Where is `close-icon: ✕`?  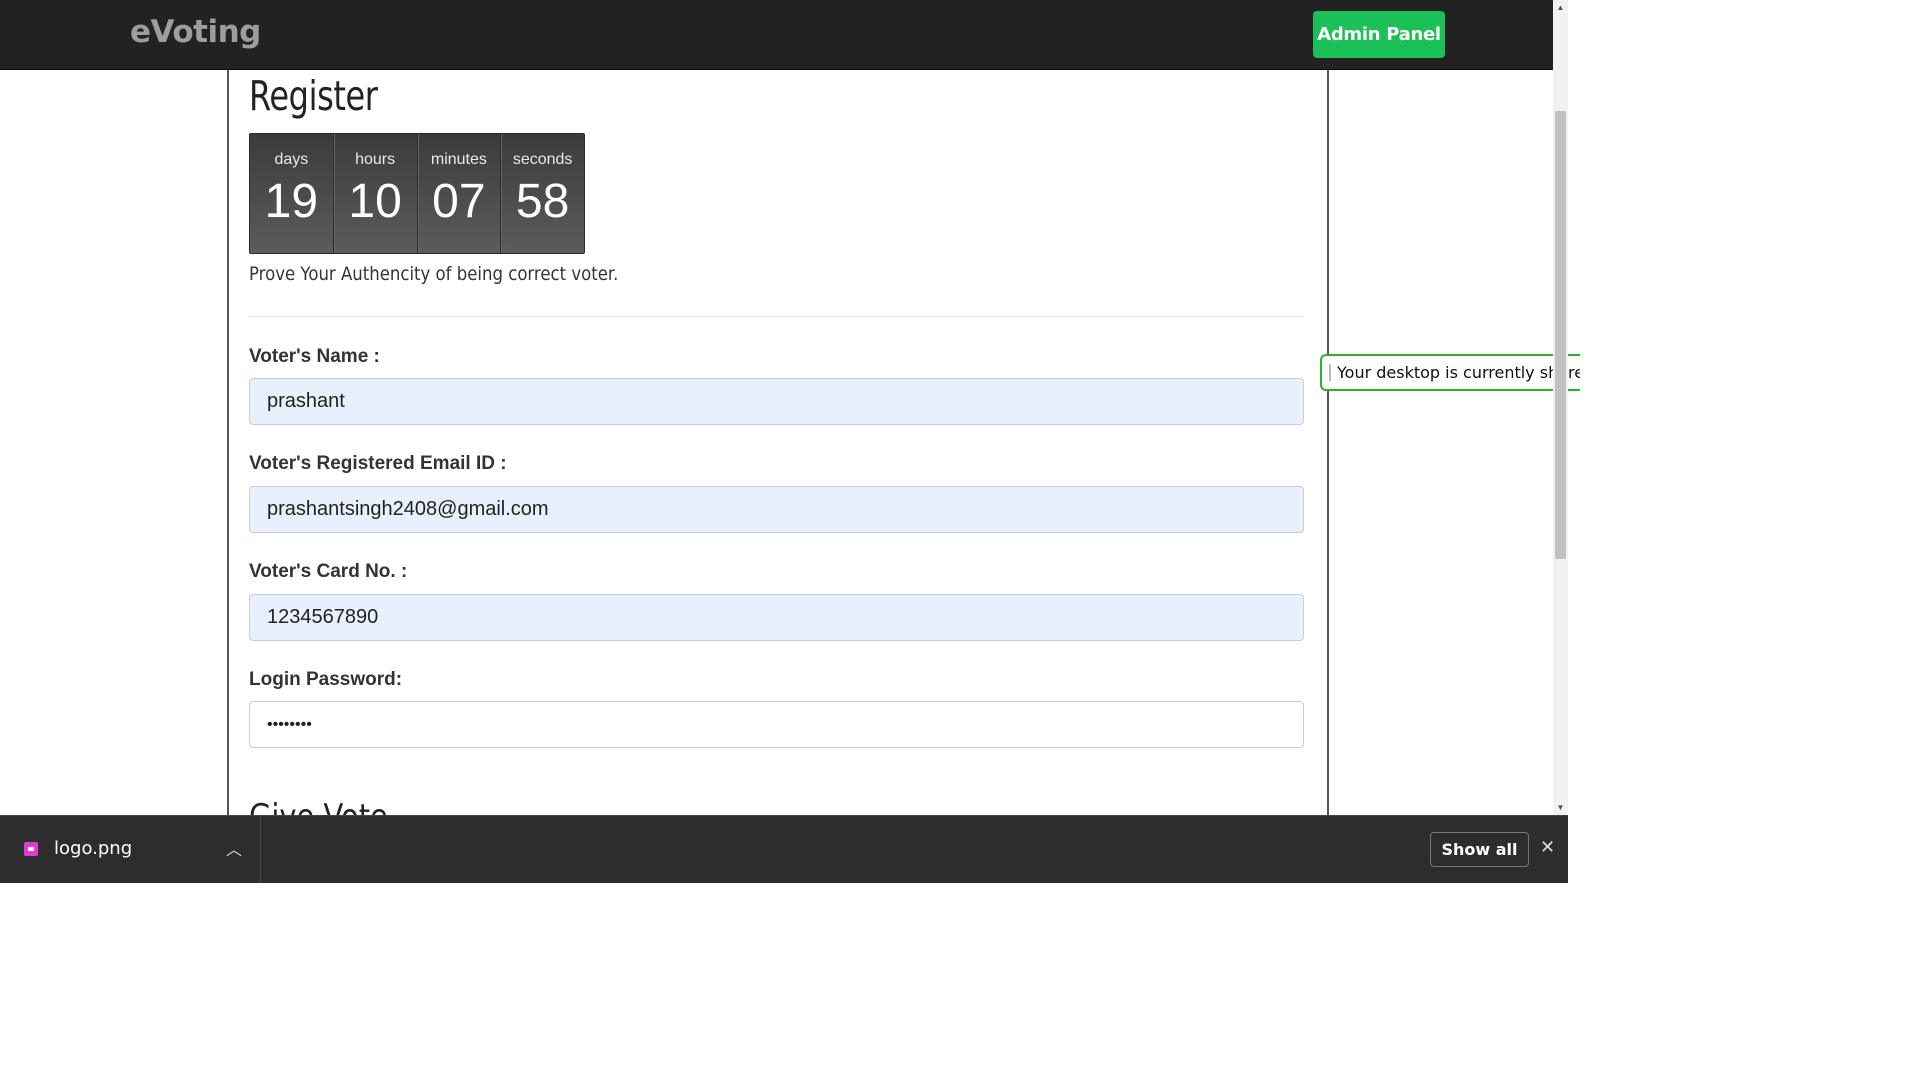
close-icon: ✕ is located at coordinates (1547, 847).